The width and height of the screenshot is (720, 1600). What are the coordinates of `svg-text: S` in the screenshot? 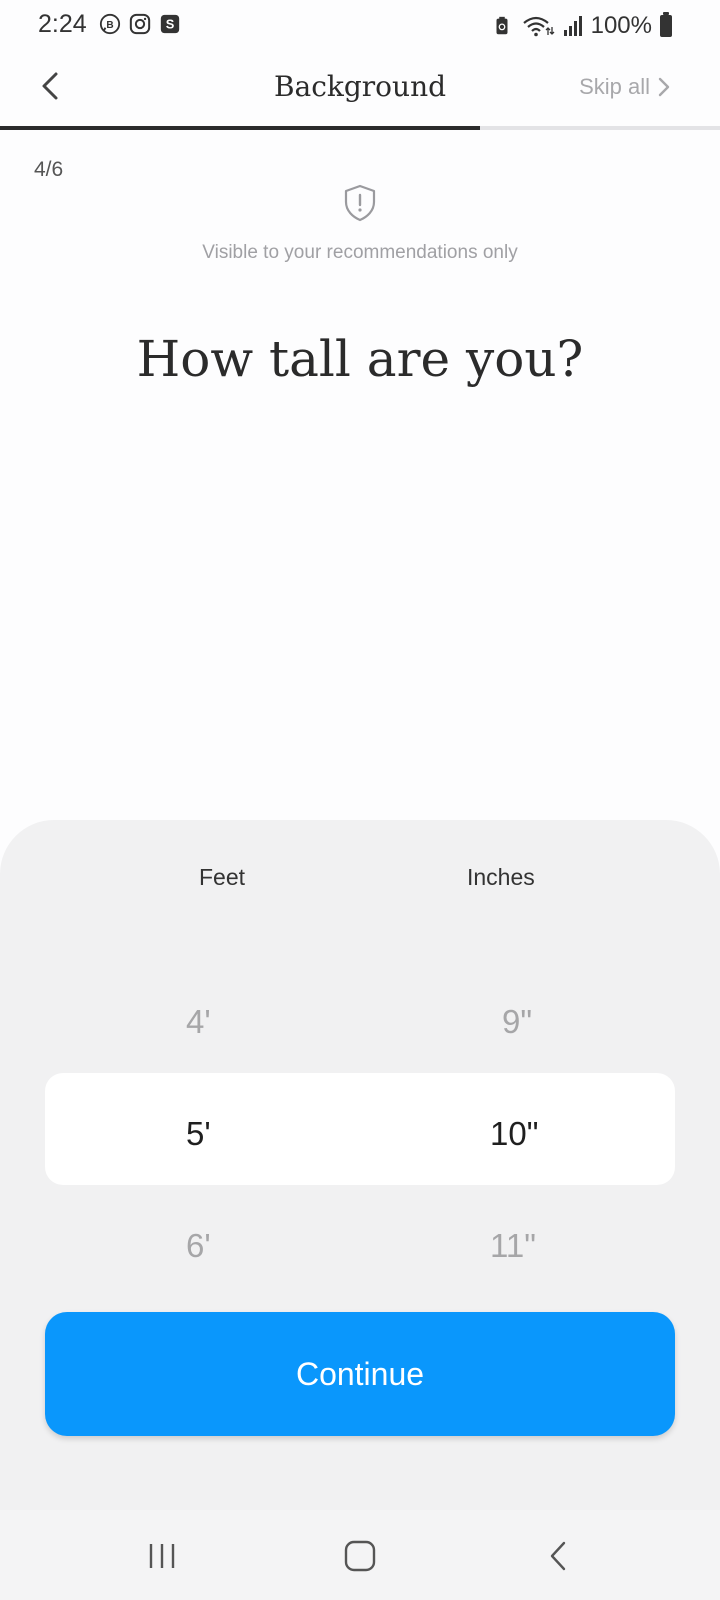 It's located at (170, 24).